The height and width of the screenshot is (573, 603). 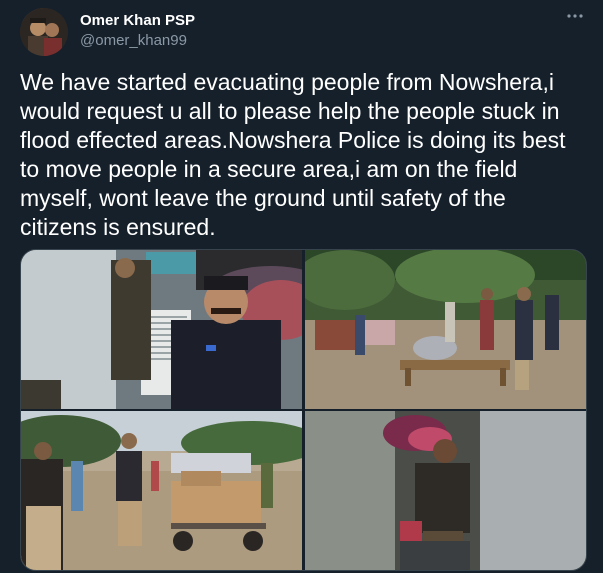 I want to click on more-horizontal-icon, so click(x=575, y=18).